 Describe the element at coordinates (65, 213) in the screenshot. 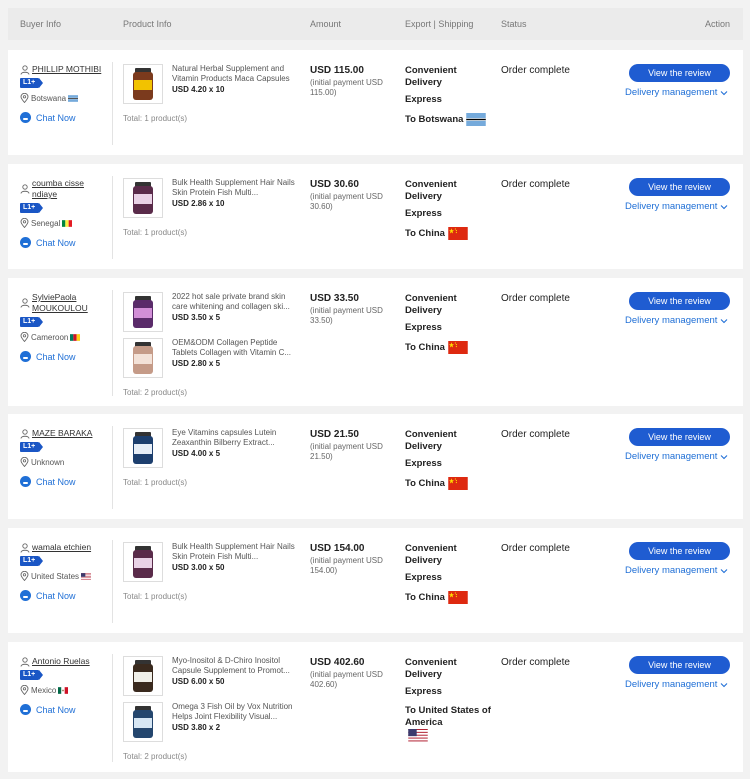

I see `buyer-info: coumba cisse ndiaye L1+ Senegal Chat Now` at that location.